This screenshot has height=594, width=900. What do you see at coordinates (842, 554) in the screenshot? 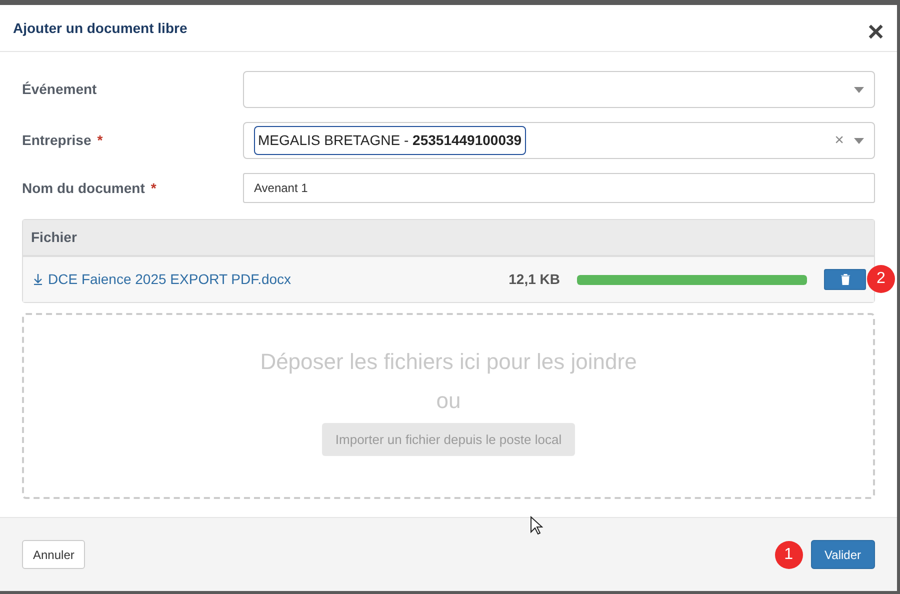
I see `submit-button: Valider` at bounding box center [842, 554].